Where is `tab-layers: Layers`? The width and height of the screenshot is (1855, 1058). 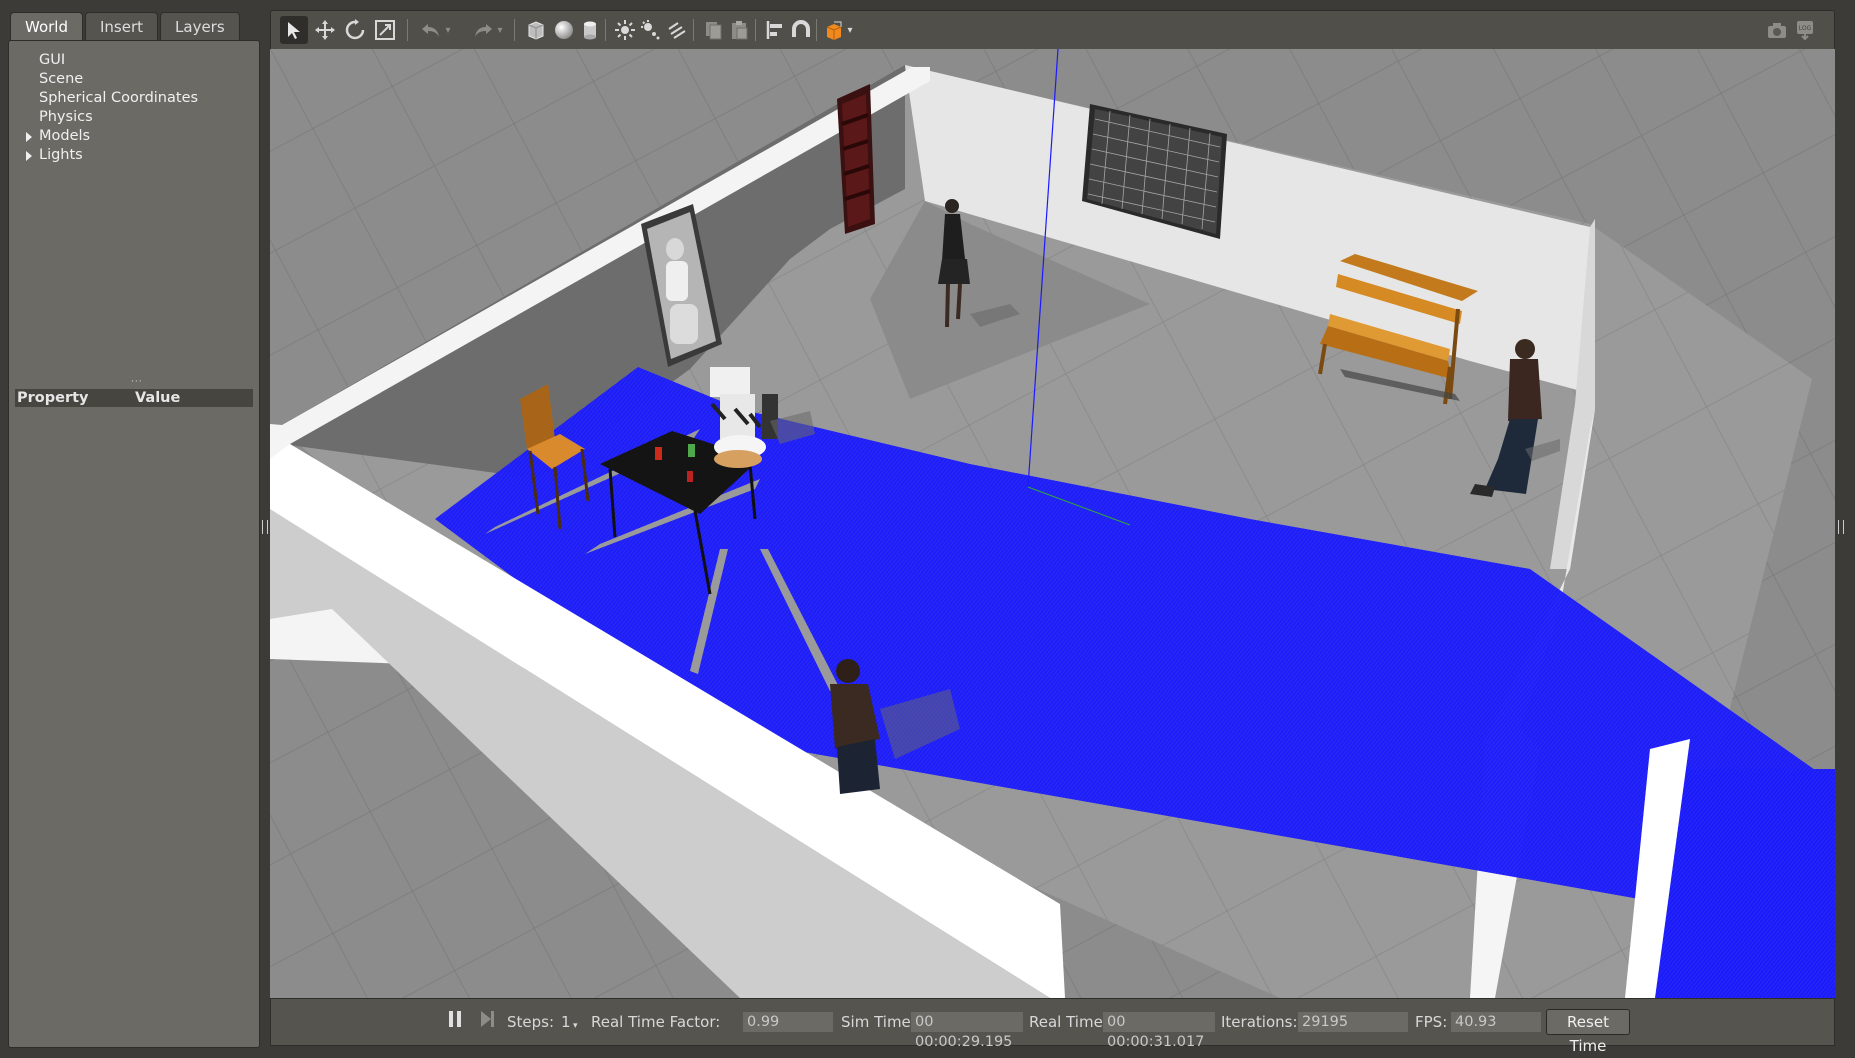
tab-layers: Layers is located at coordinates (200, 26).